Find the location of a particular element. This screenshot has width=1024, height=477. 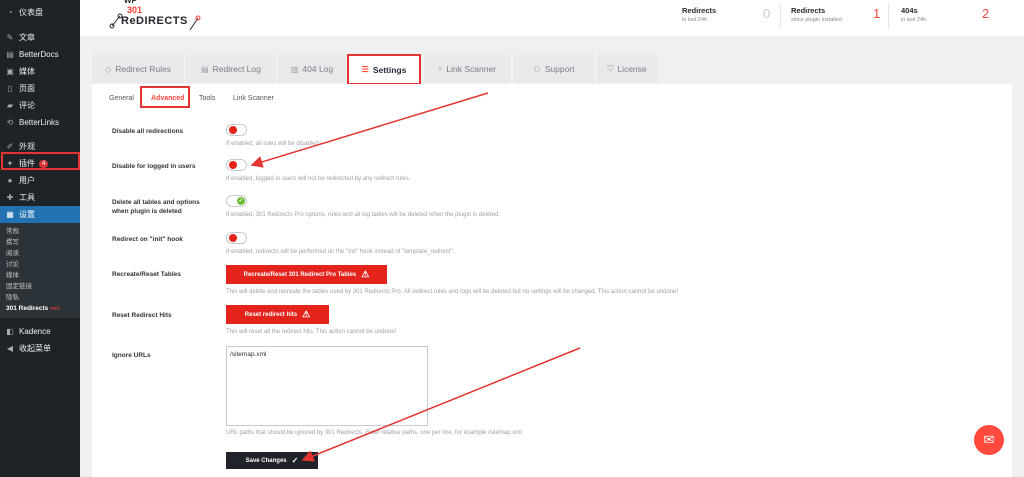

shield-icon: ⛉ is located at coordinates (610, 68).